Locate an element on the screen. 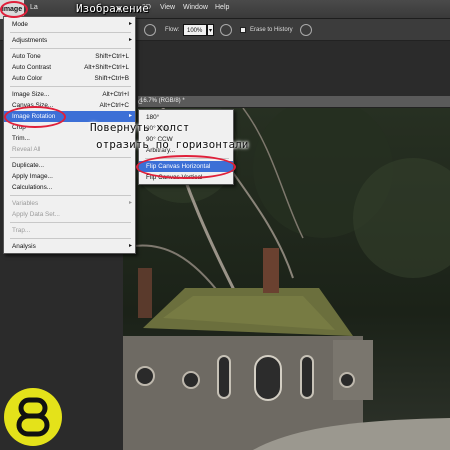 This screenshot has width=450, height=450. erase-to-history-checkbox is located at coordinates (243, 30).